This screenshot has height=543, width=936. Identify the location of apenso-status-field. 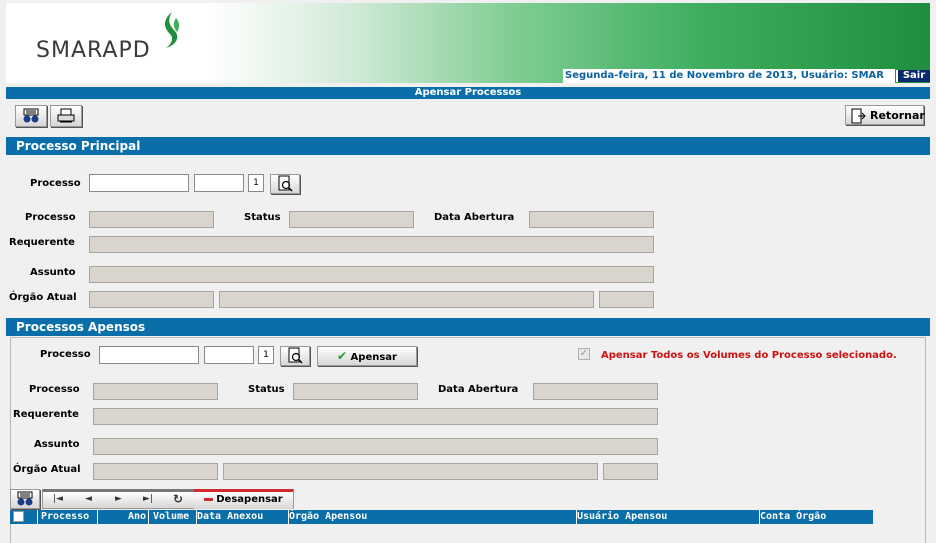
(355, 391).